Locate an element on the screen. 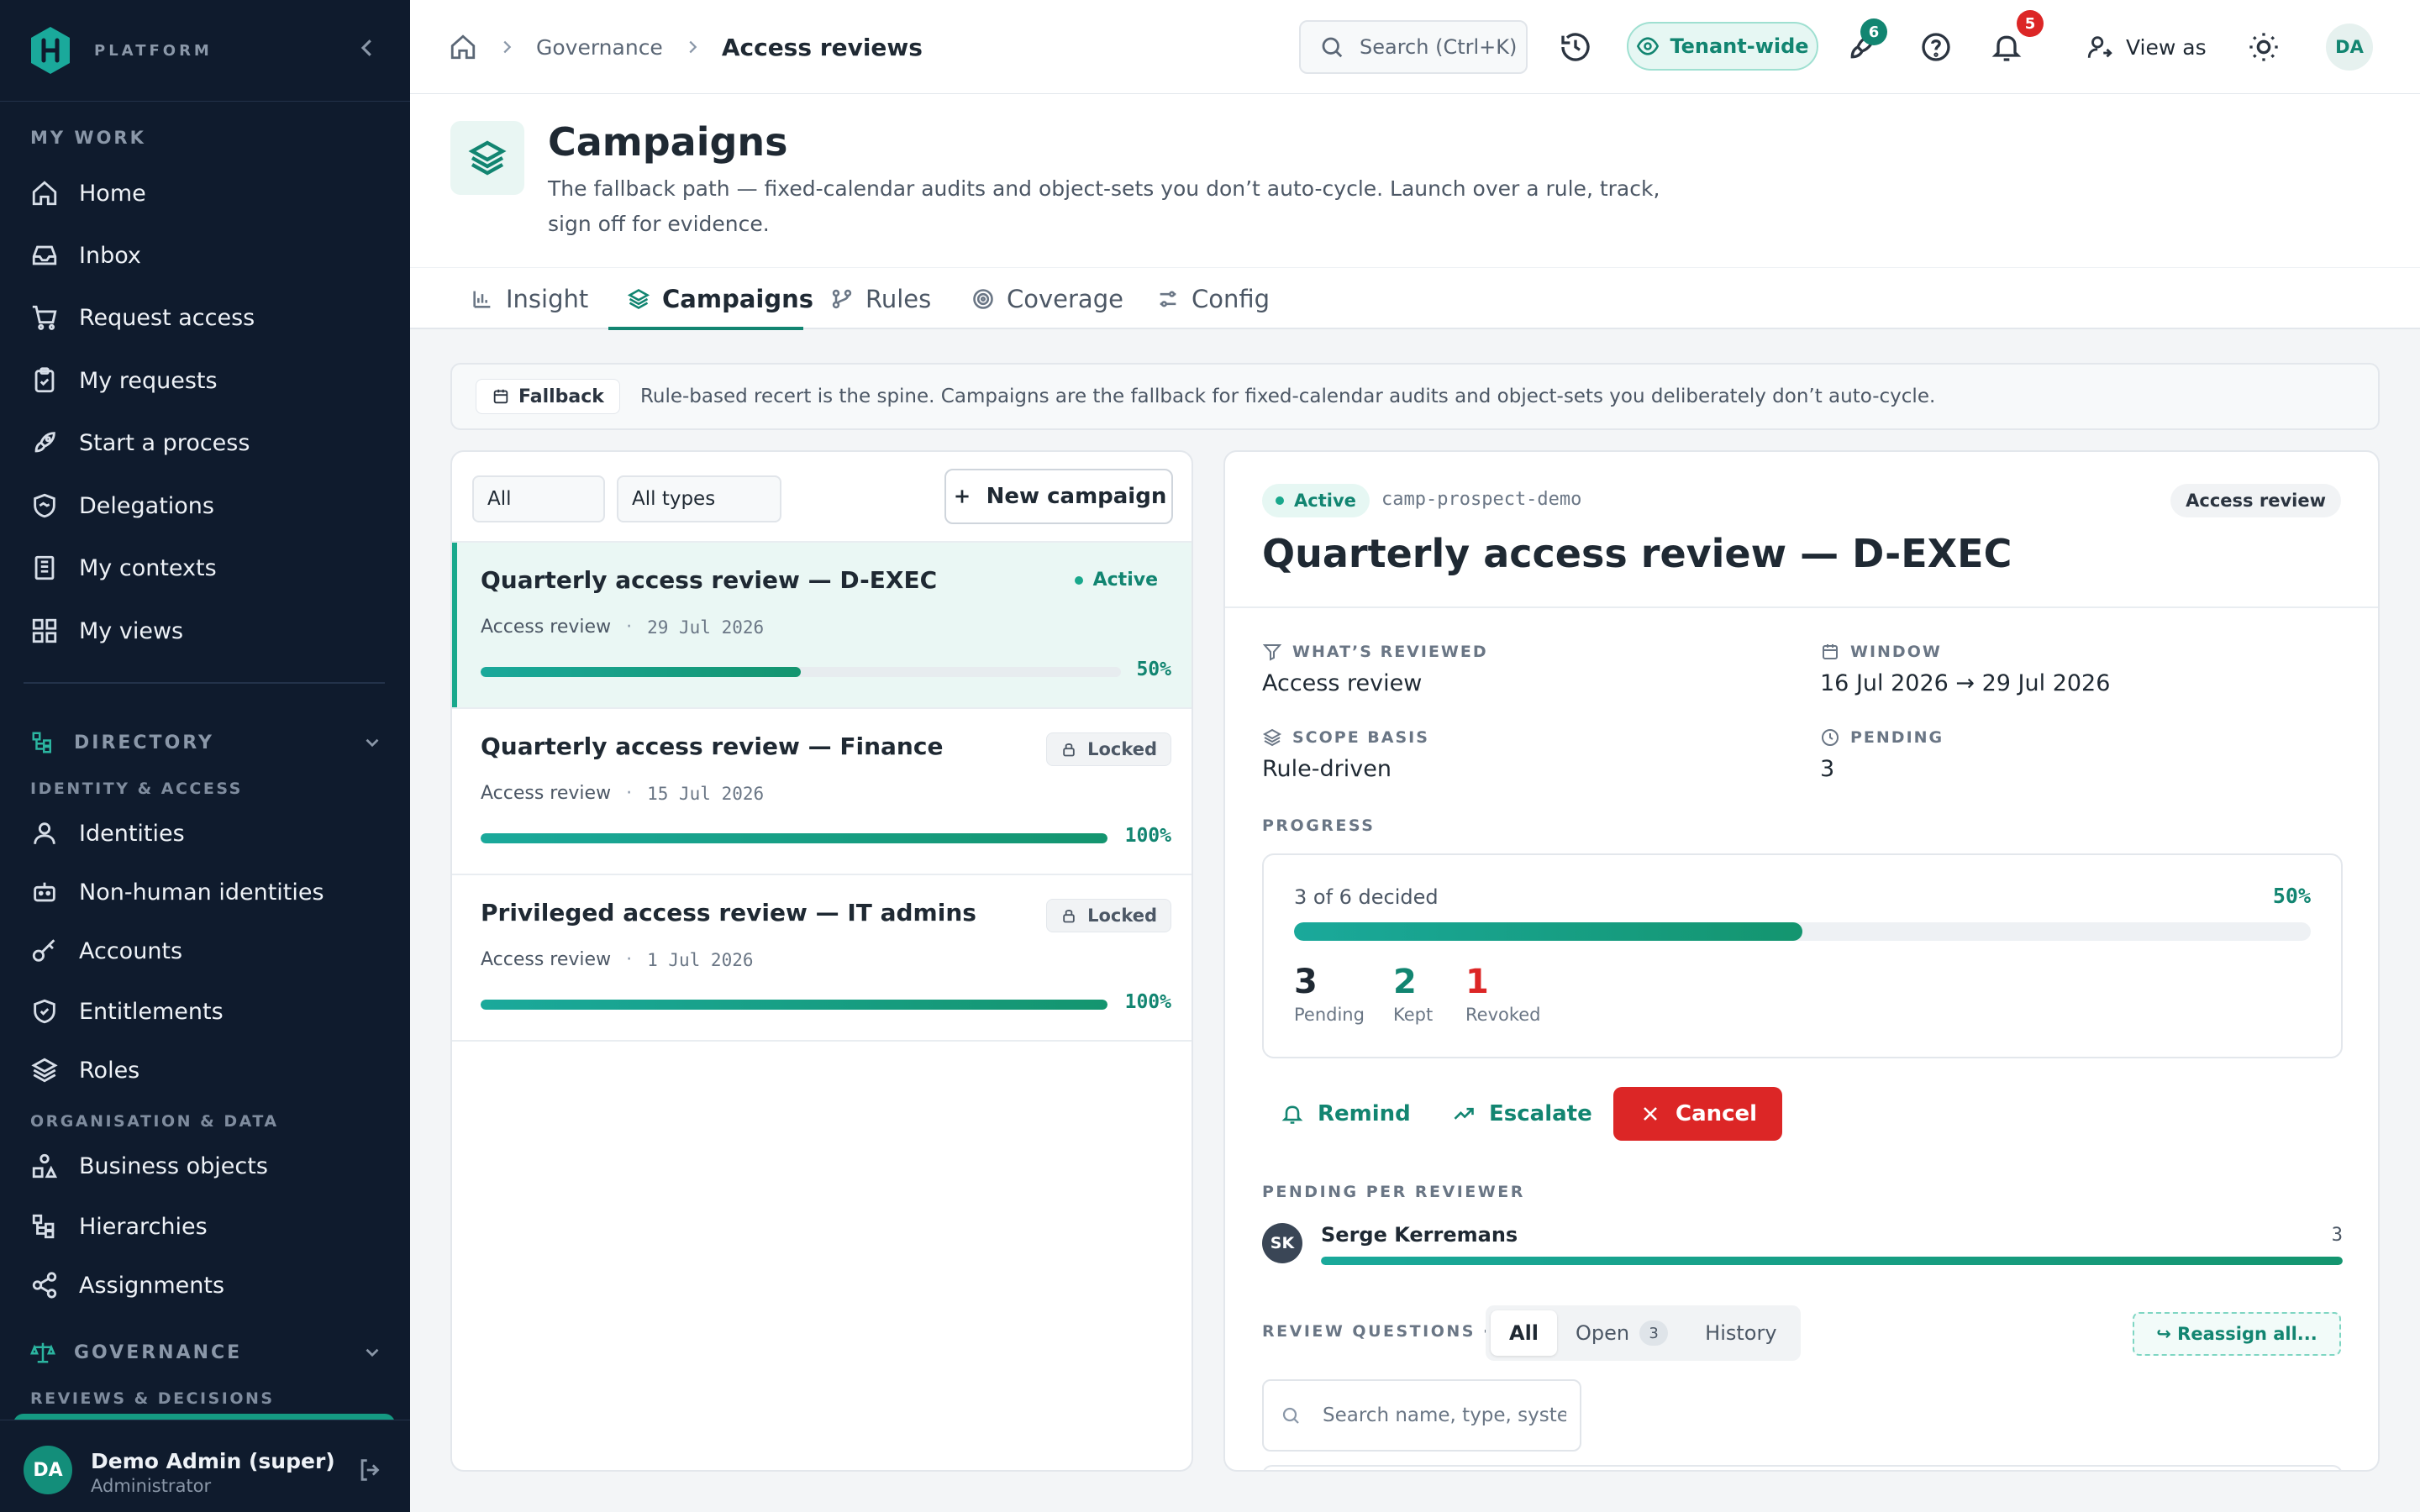 This screenshot has width=2420, height=1512. field-label-text: WINDOW is located at coordinates (1896, 652).